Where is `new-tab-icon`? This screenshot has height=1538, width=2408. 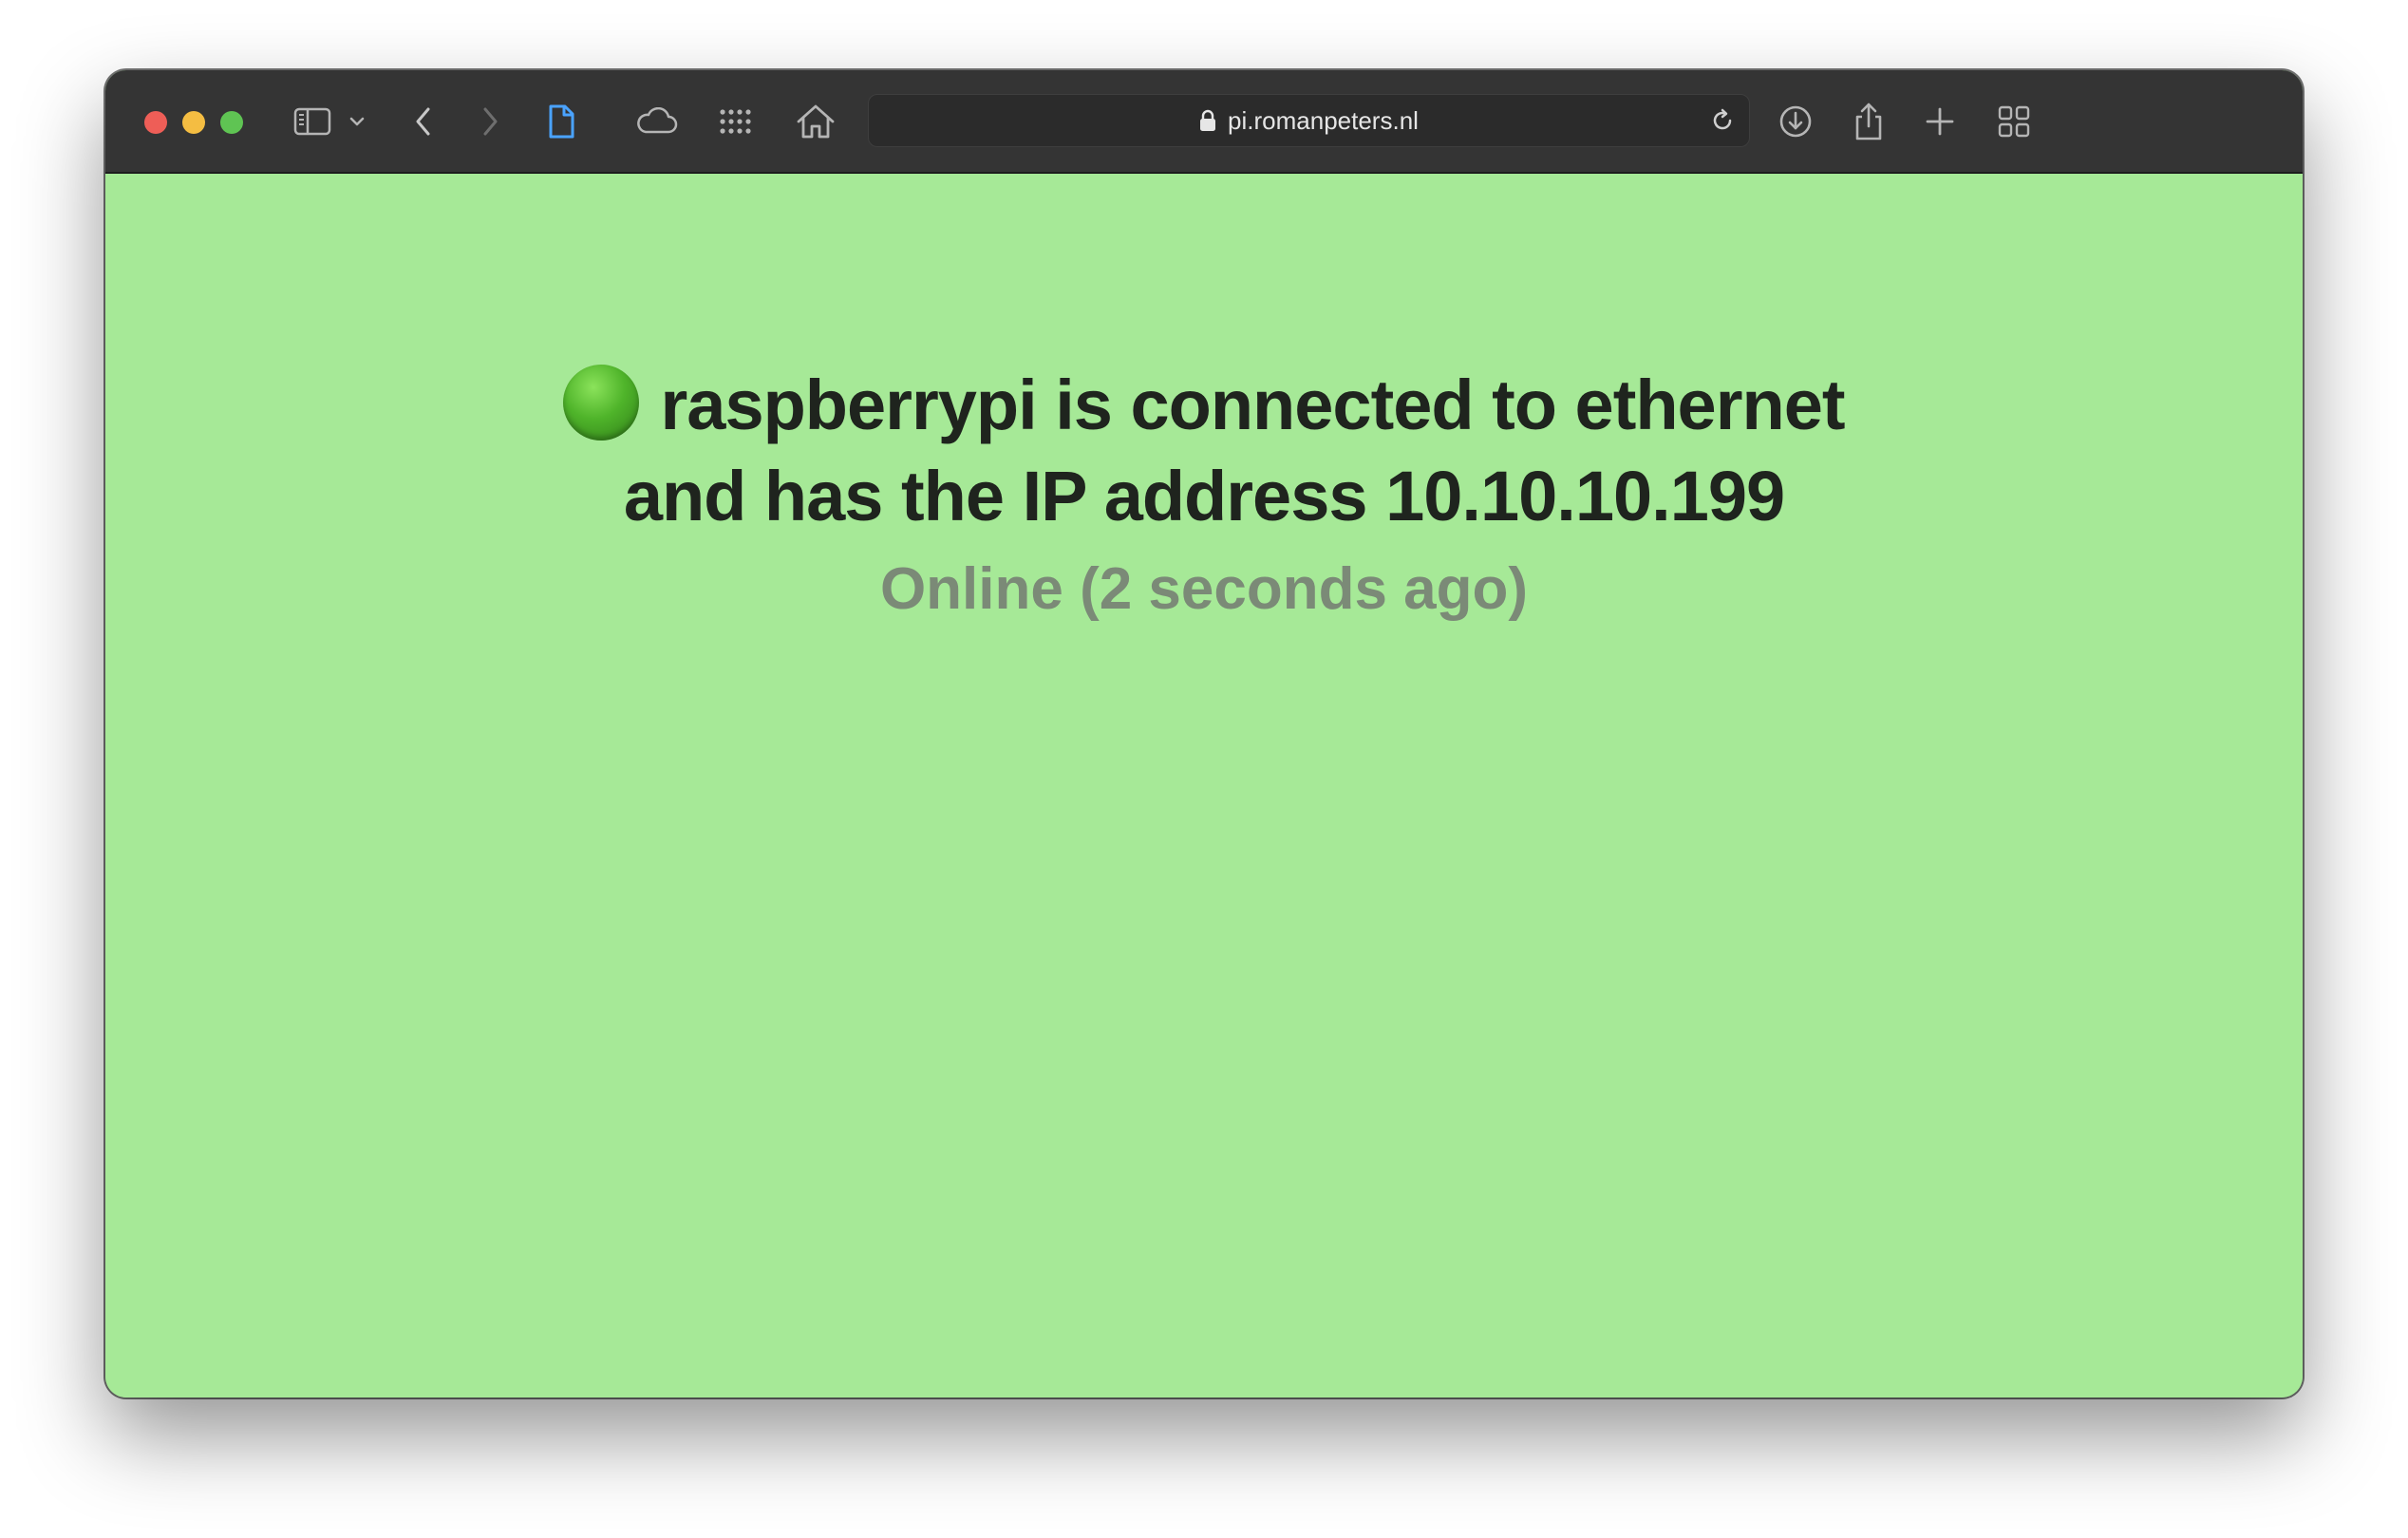 new-tab-icon is located at coordinates (1940, 122).